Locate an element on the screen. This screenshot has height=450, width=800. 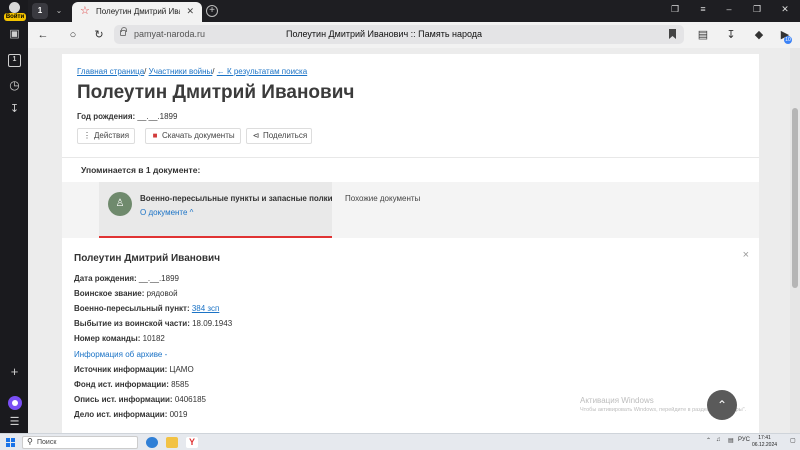
volume-icon: ♫ is located at coordinates (718, 440).